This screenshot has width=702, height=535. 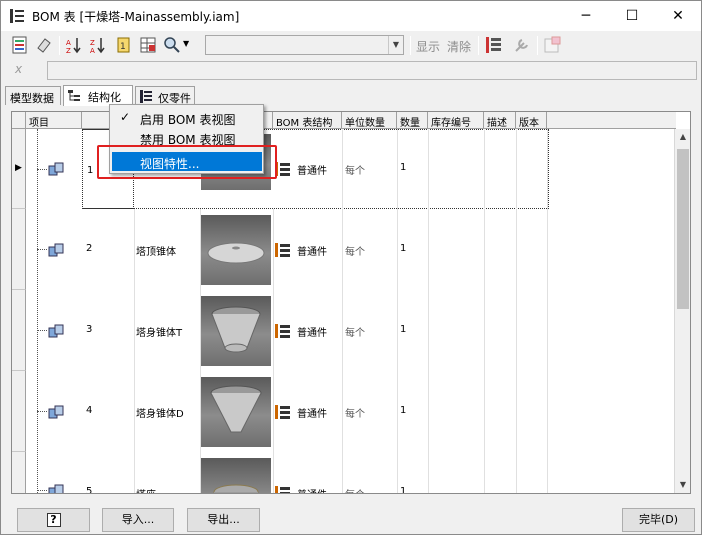 I want to click on corner-cell, so click(x=19, y=120).